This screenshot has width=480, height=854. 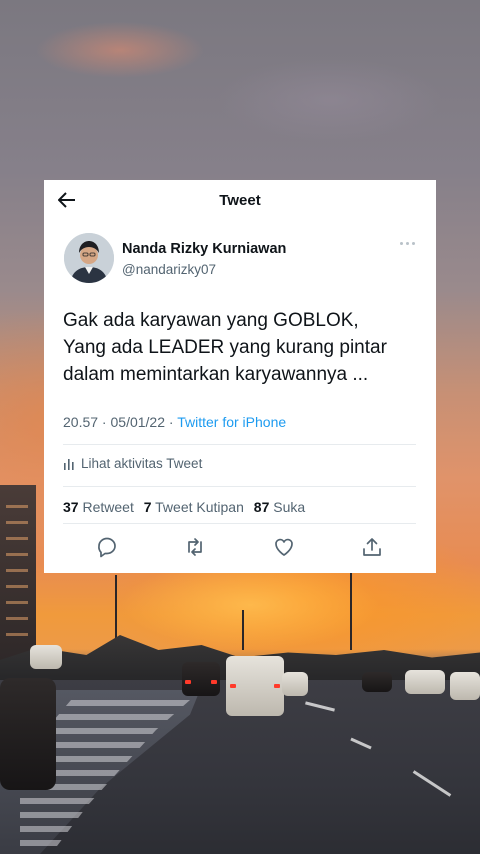 What do you see at coordinates (211, 320) in the screenshot?
I see `tweet-line: Gak ada karyawan yang GOBLOK,` at bounding box center [211, 320].